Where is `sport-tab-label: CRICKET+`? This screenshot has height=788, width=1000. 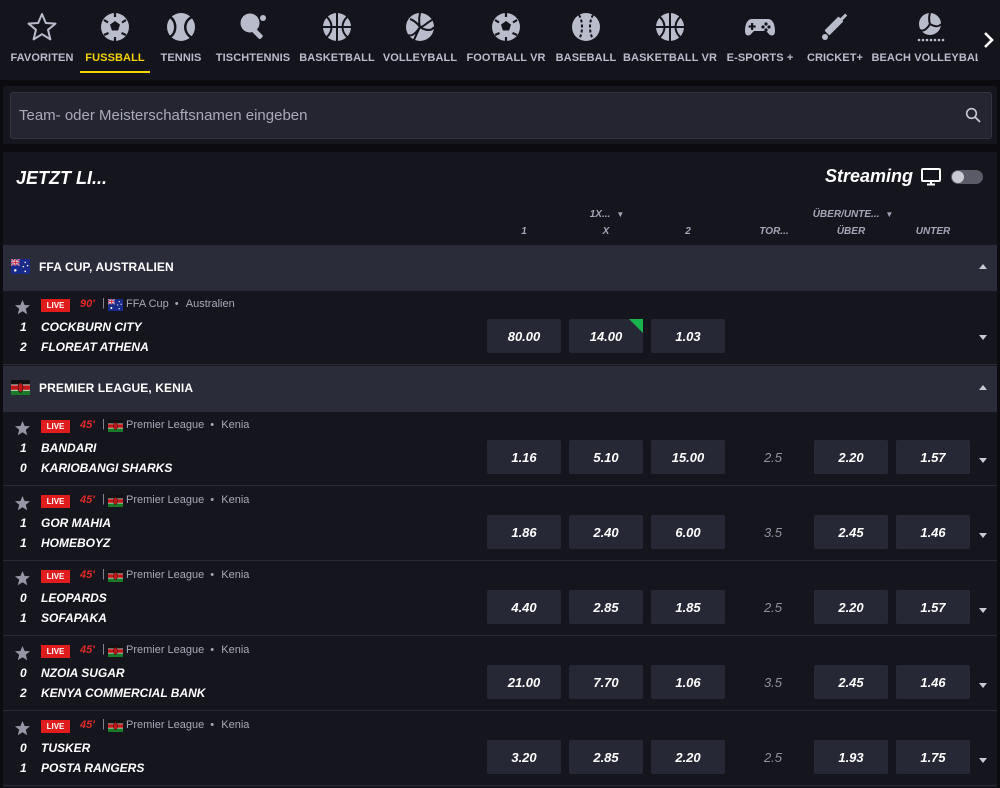
sport-tab-label: CRICKET+ is located at coordinates (835, 58).